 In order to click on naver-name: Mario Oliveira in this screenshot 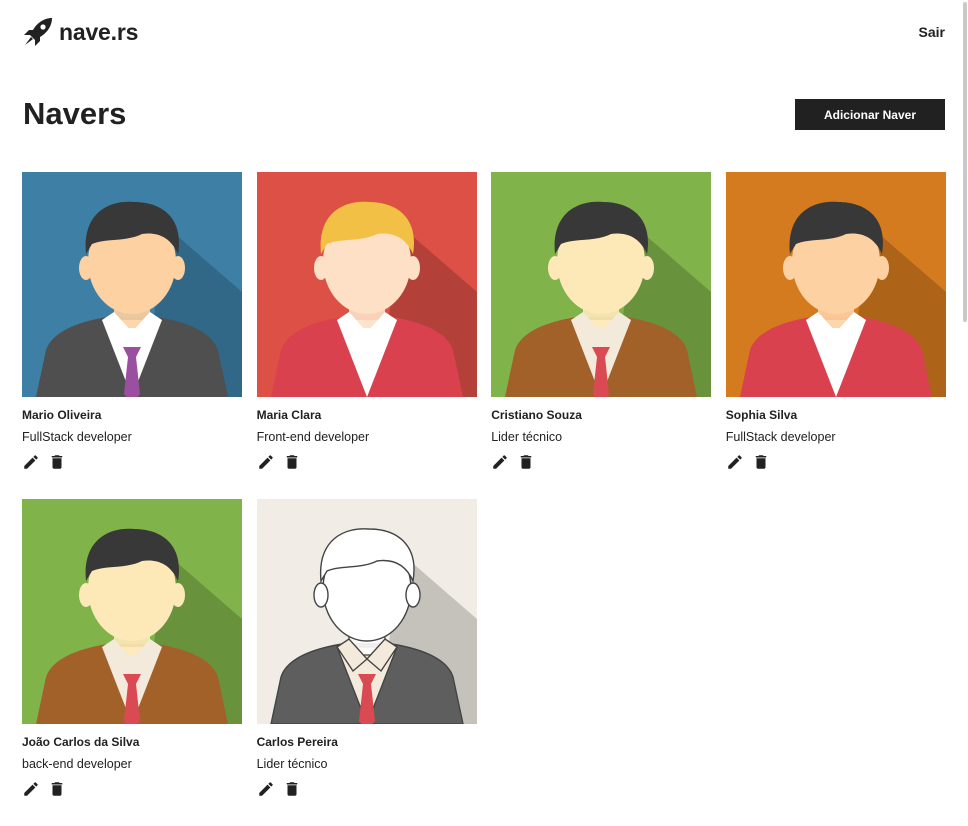, I will do `click(62, 415)`.